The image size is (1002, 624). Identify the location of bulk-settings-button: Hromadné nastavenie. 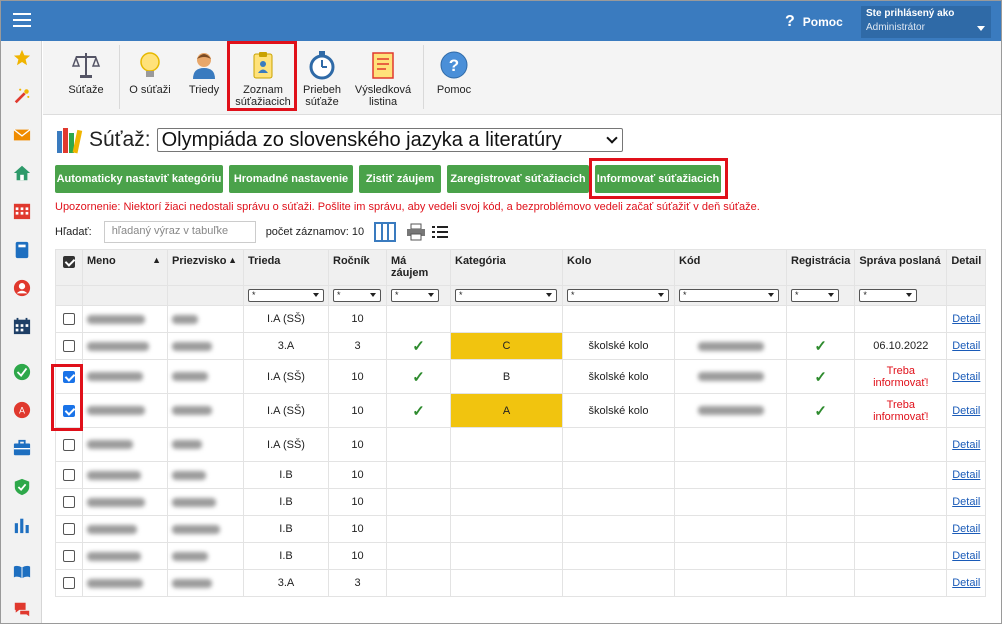
(291, 179).